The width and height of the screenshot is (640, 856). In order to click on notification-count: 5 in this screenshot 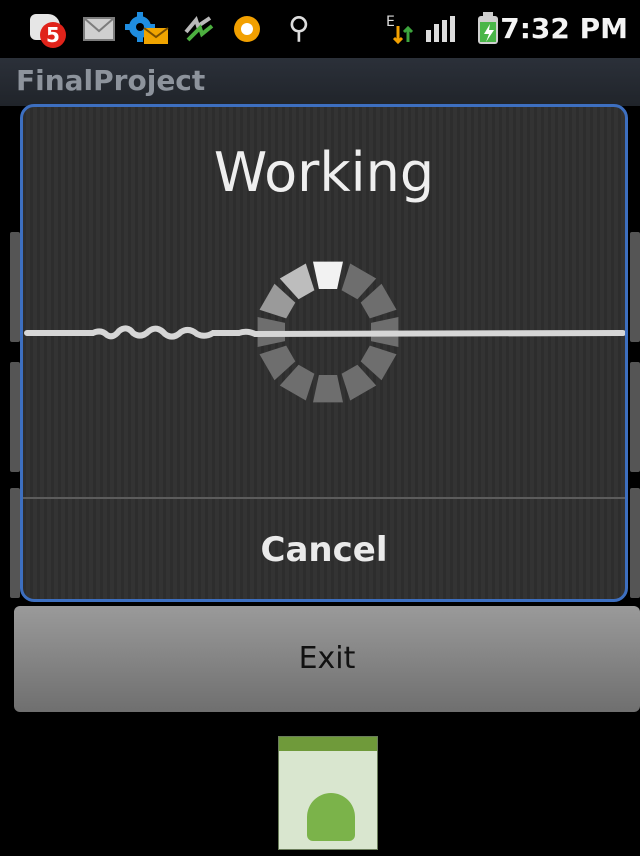, I will do `click(53, 35)`.